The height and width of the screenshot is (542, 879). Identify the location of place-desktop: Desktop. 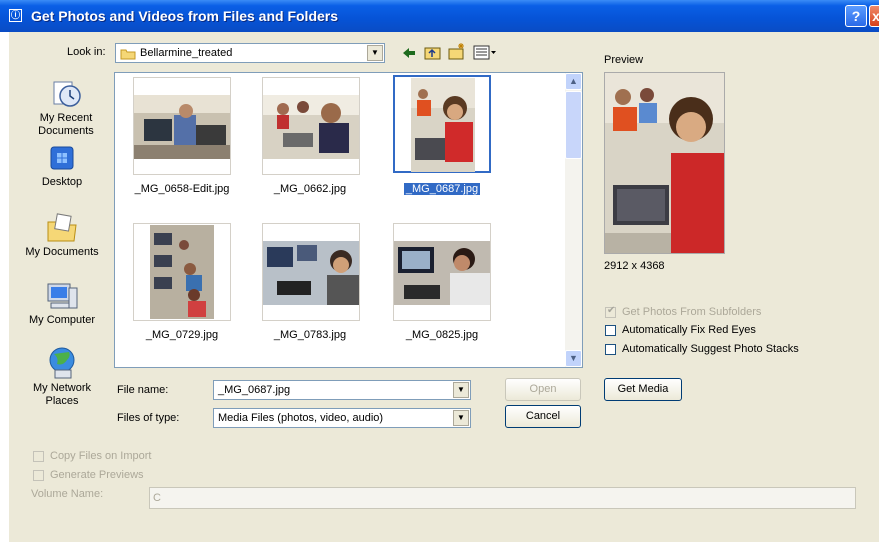
(62, 166).